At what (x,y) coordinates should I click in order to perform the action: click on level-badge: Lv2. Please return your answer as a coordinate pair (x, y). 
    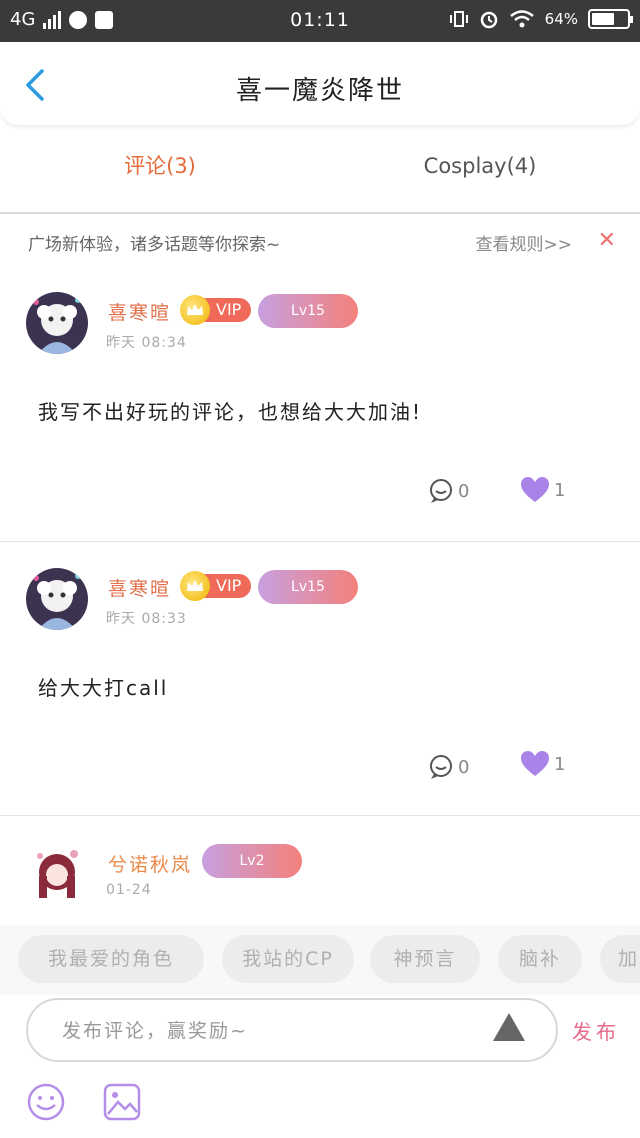
    Looking at the image, I should click on (252, 861).